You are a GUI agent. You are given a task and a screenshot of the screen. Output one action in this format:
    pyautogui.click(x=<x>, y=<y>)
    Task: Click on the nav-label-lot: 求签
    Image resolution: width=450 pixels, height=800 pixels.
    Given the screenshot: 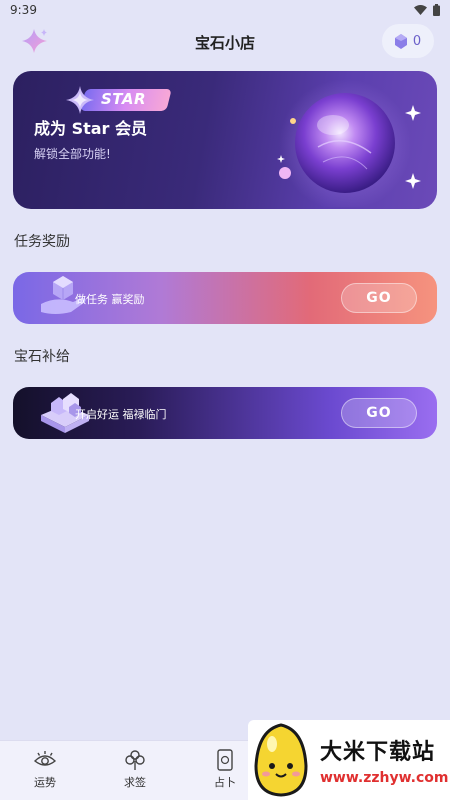 What is the action you would take?
    pyautogui.click(x=135, y=782)
    